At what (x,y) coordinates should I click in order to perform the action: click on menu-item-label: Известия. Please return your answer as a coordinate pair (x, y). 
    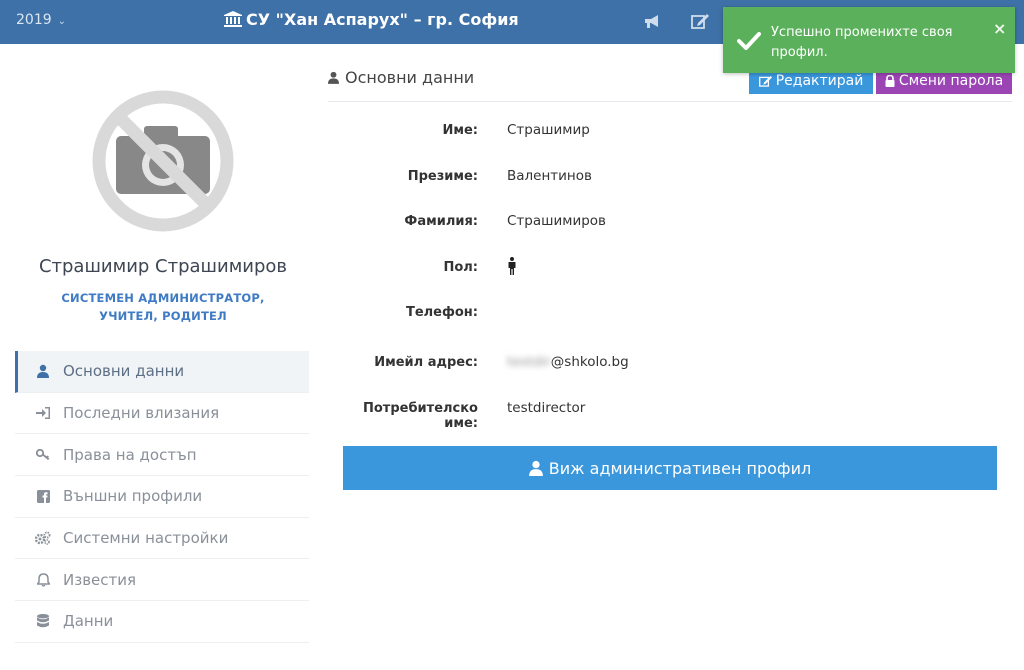
    Looking at the image, I should click on (100, 579).